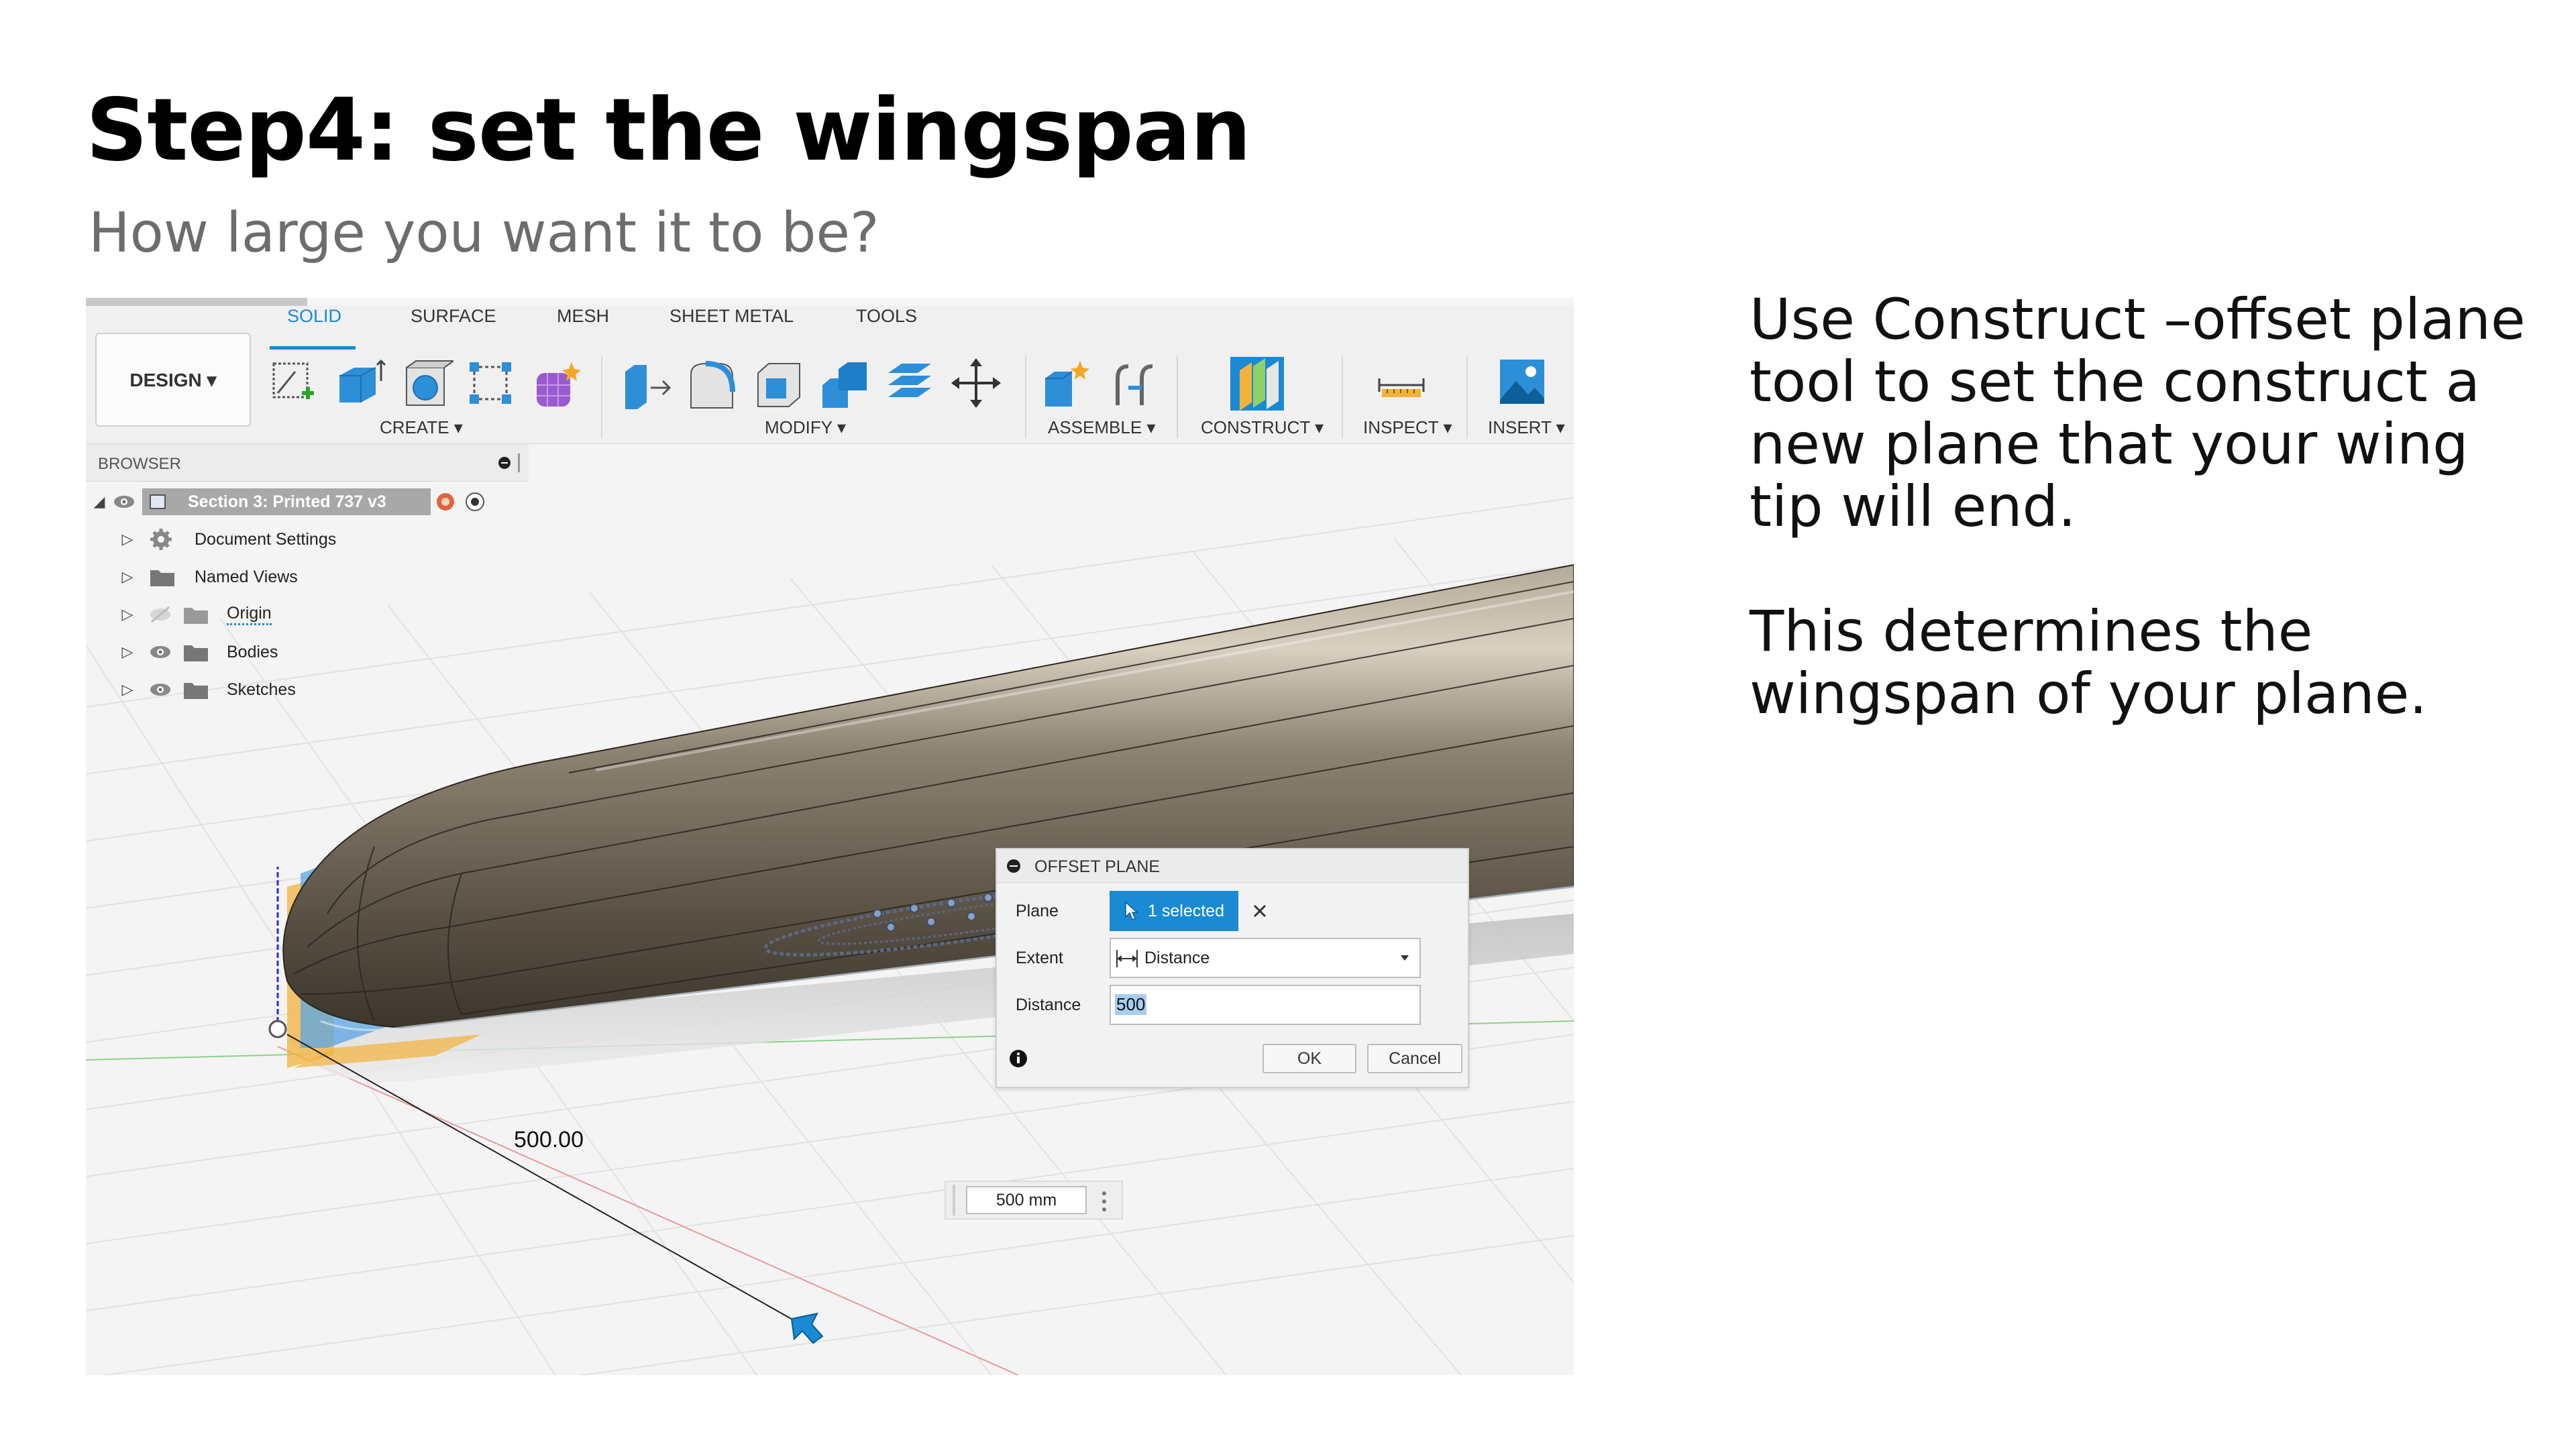  Describe the element at coordinates (1405, 958) in the screenshot. I see `chevron-down-icon` at that location.